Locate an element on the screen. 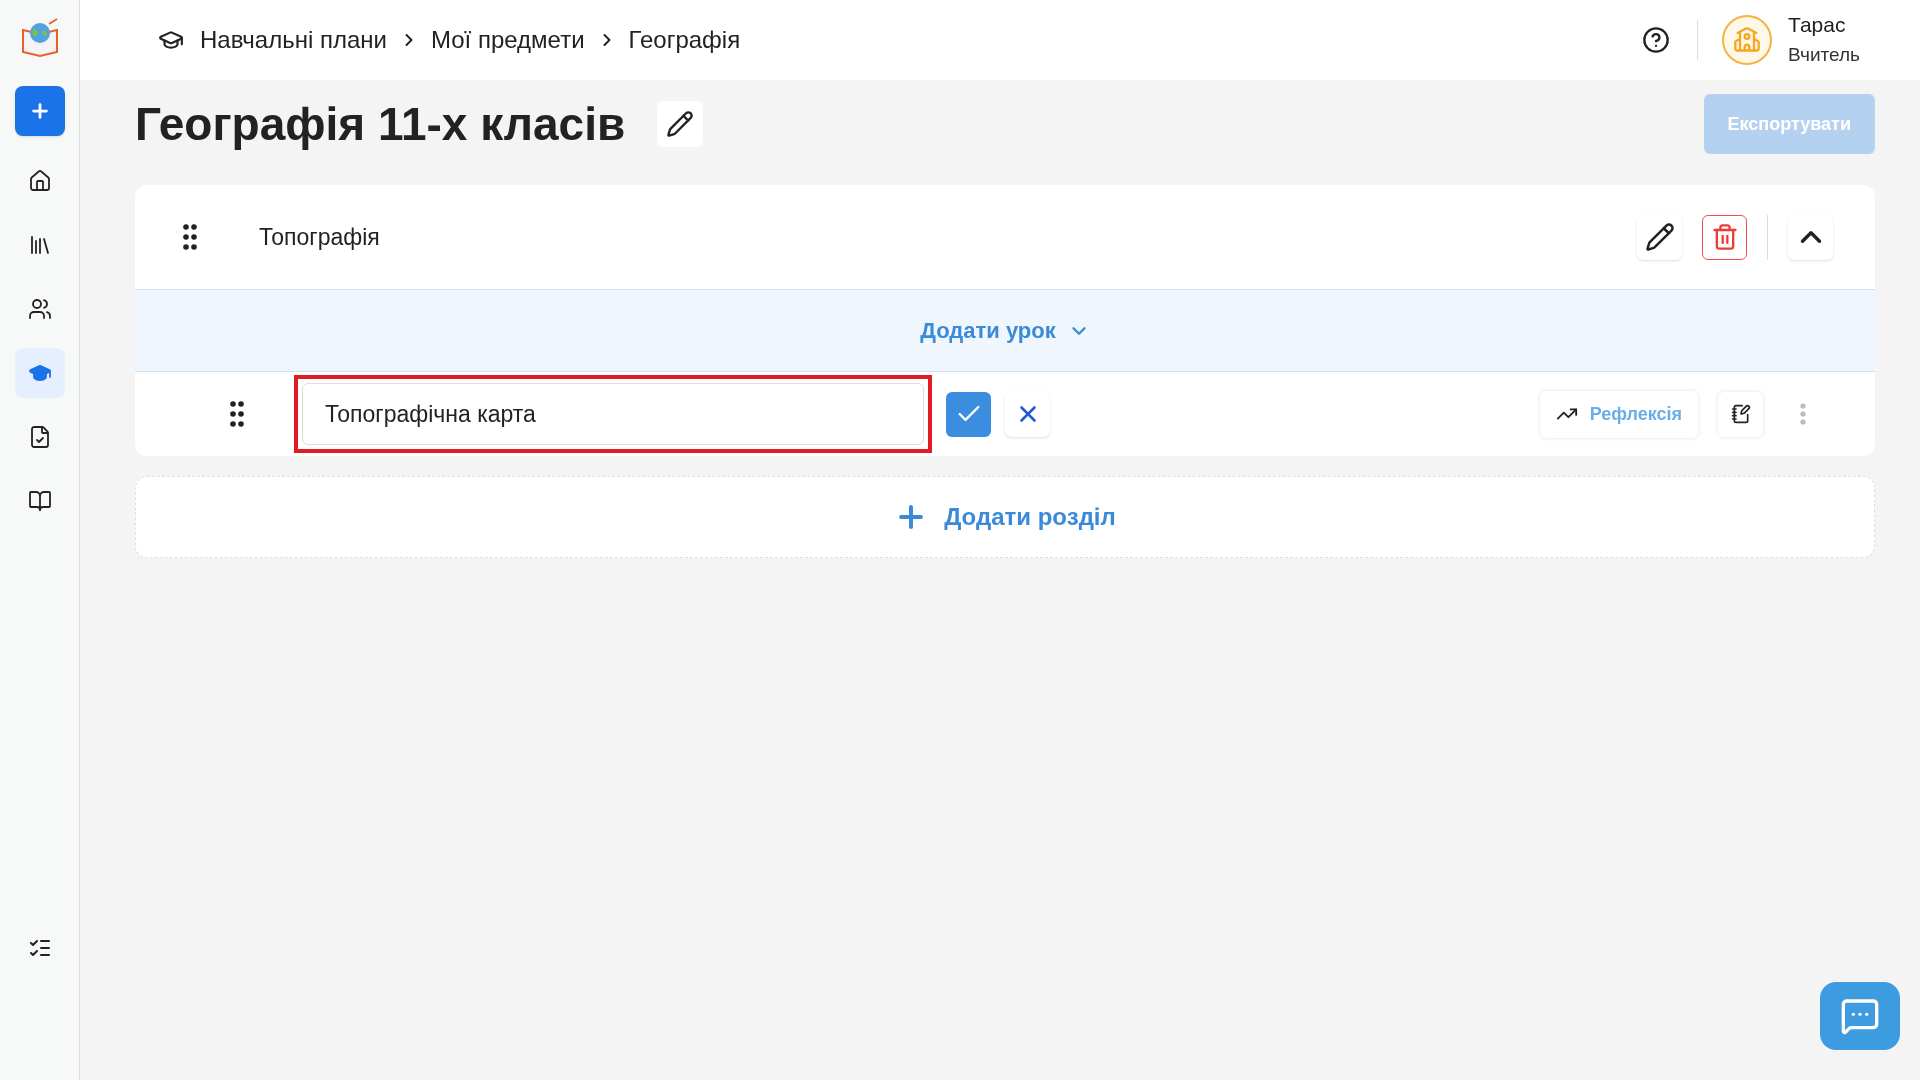  trash-icon is located at coordinates (1724, 237).